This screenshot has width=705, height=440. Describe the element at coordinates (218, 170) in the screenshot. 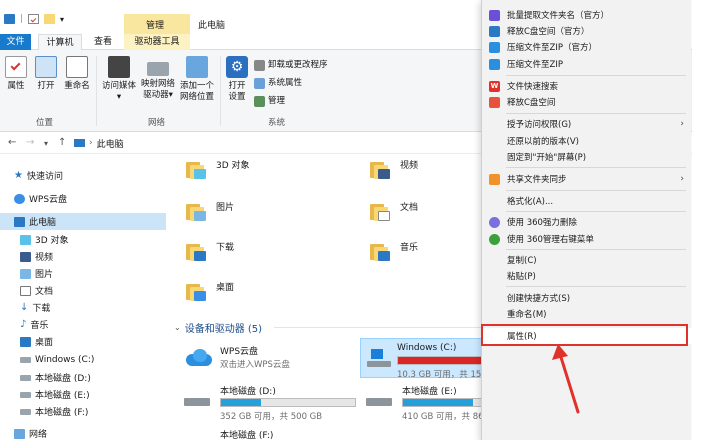

I see `folder-3d-objects: 3D 对象` at that location.